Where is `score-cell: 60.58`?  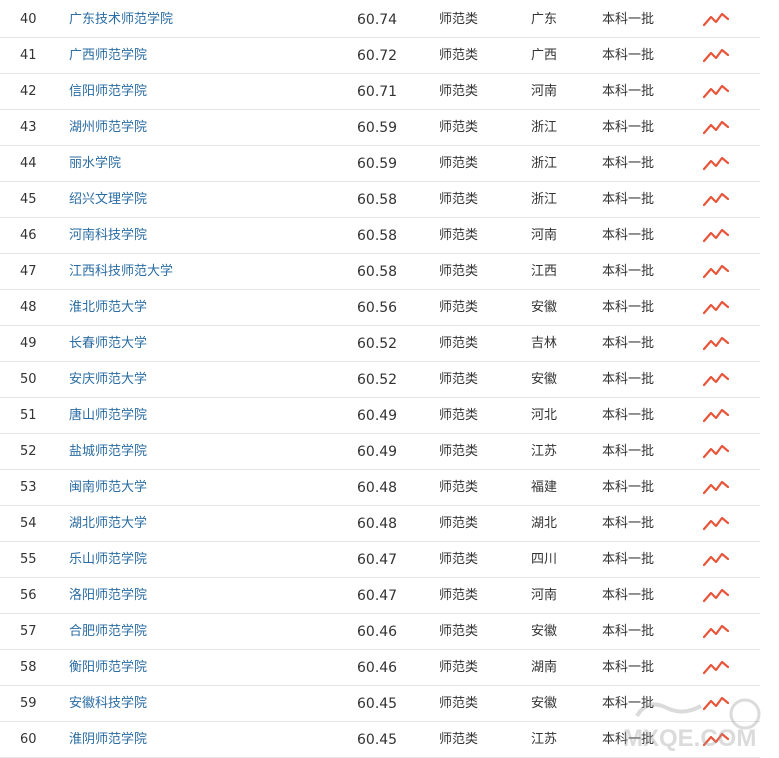
score-cell: 60.58 is located at coordinates (377, 236).